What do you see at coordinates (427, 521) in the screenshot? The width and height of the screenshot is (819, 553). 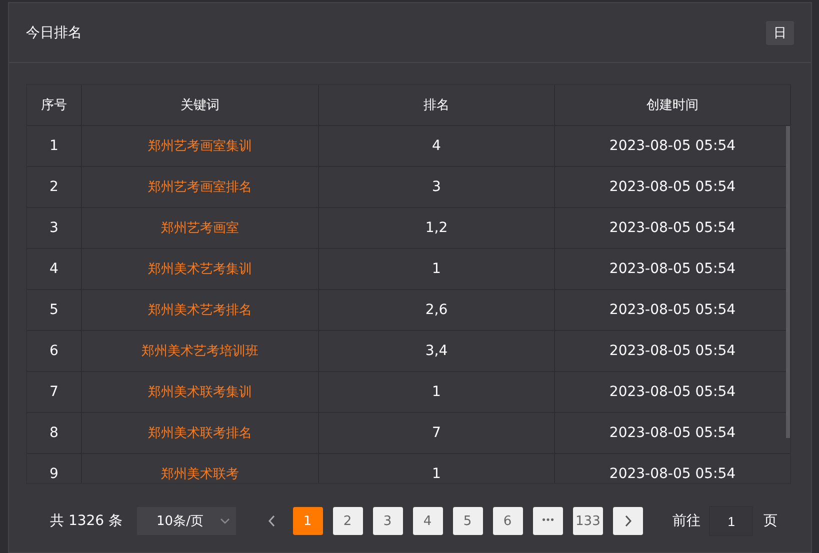 I see `page-button: 4` at bounding box center [427, 521].